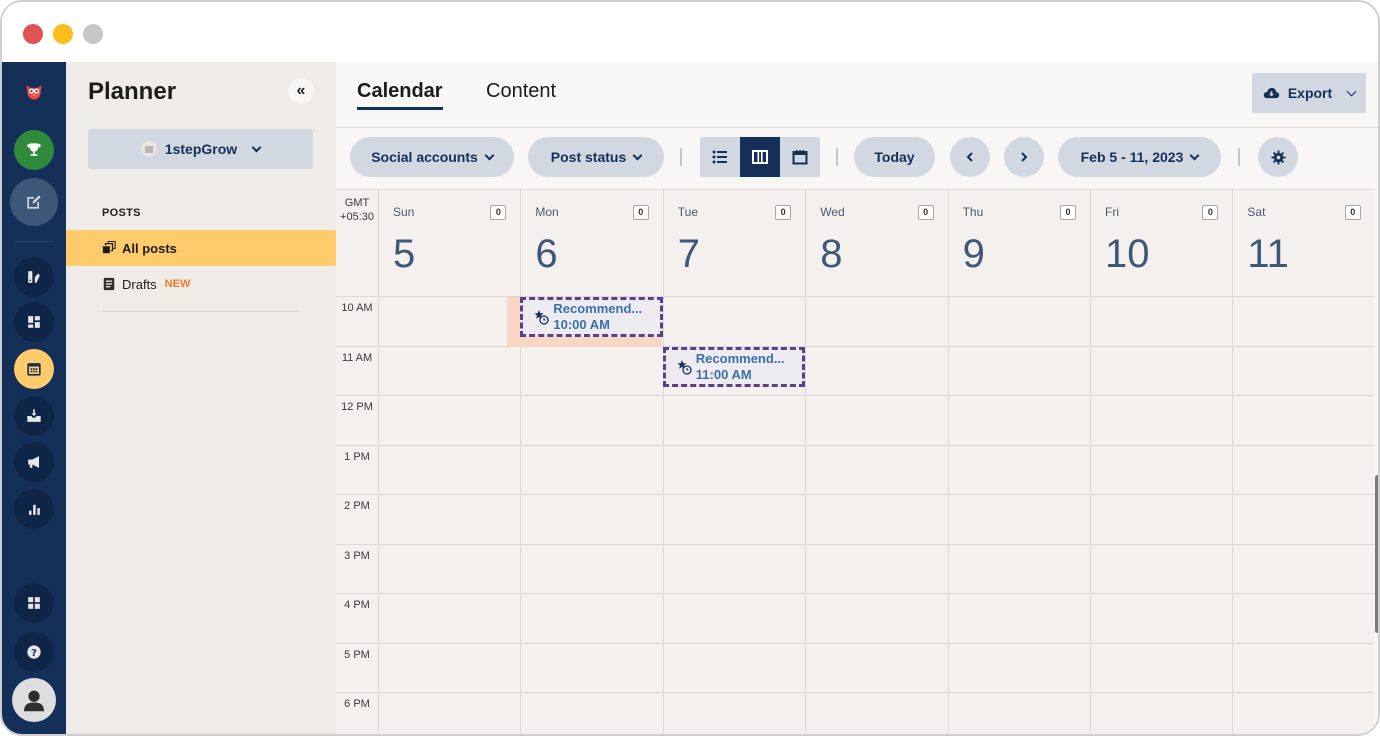  Describe the element at coordinates (588, 157) in the screenshot. I see `post-status-label: Post status` at that location.